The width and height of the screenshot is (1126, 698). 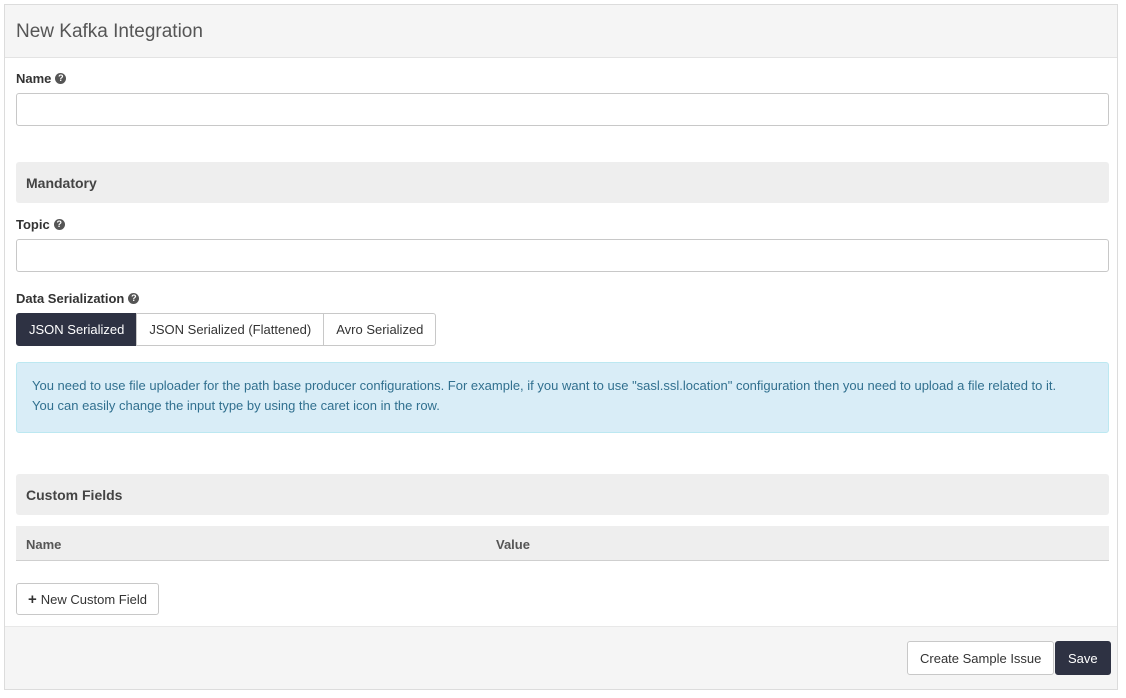 I want to click on custom-fields-section: Custom Fields, so click(x=562, y=494).